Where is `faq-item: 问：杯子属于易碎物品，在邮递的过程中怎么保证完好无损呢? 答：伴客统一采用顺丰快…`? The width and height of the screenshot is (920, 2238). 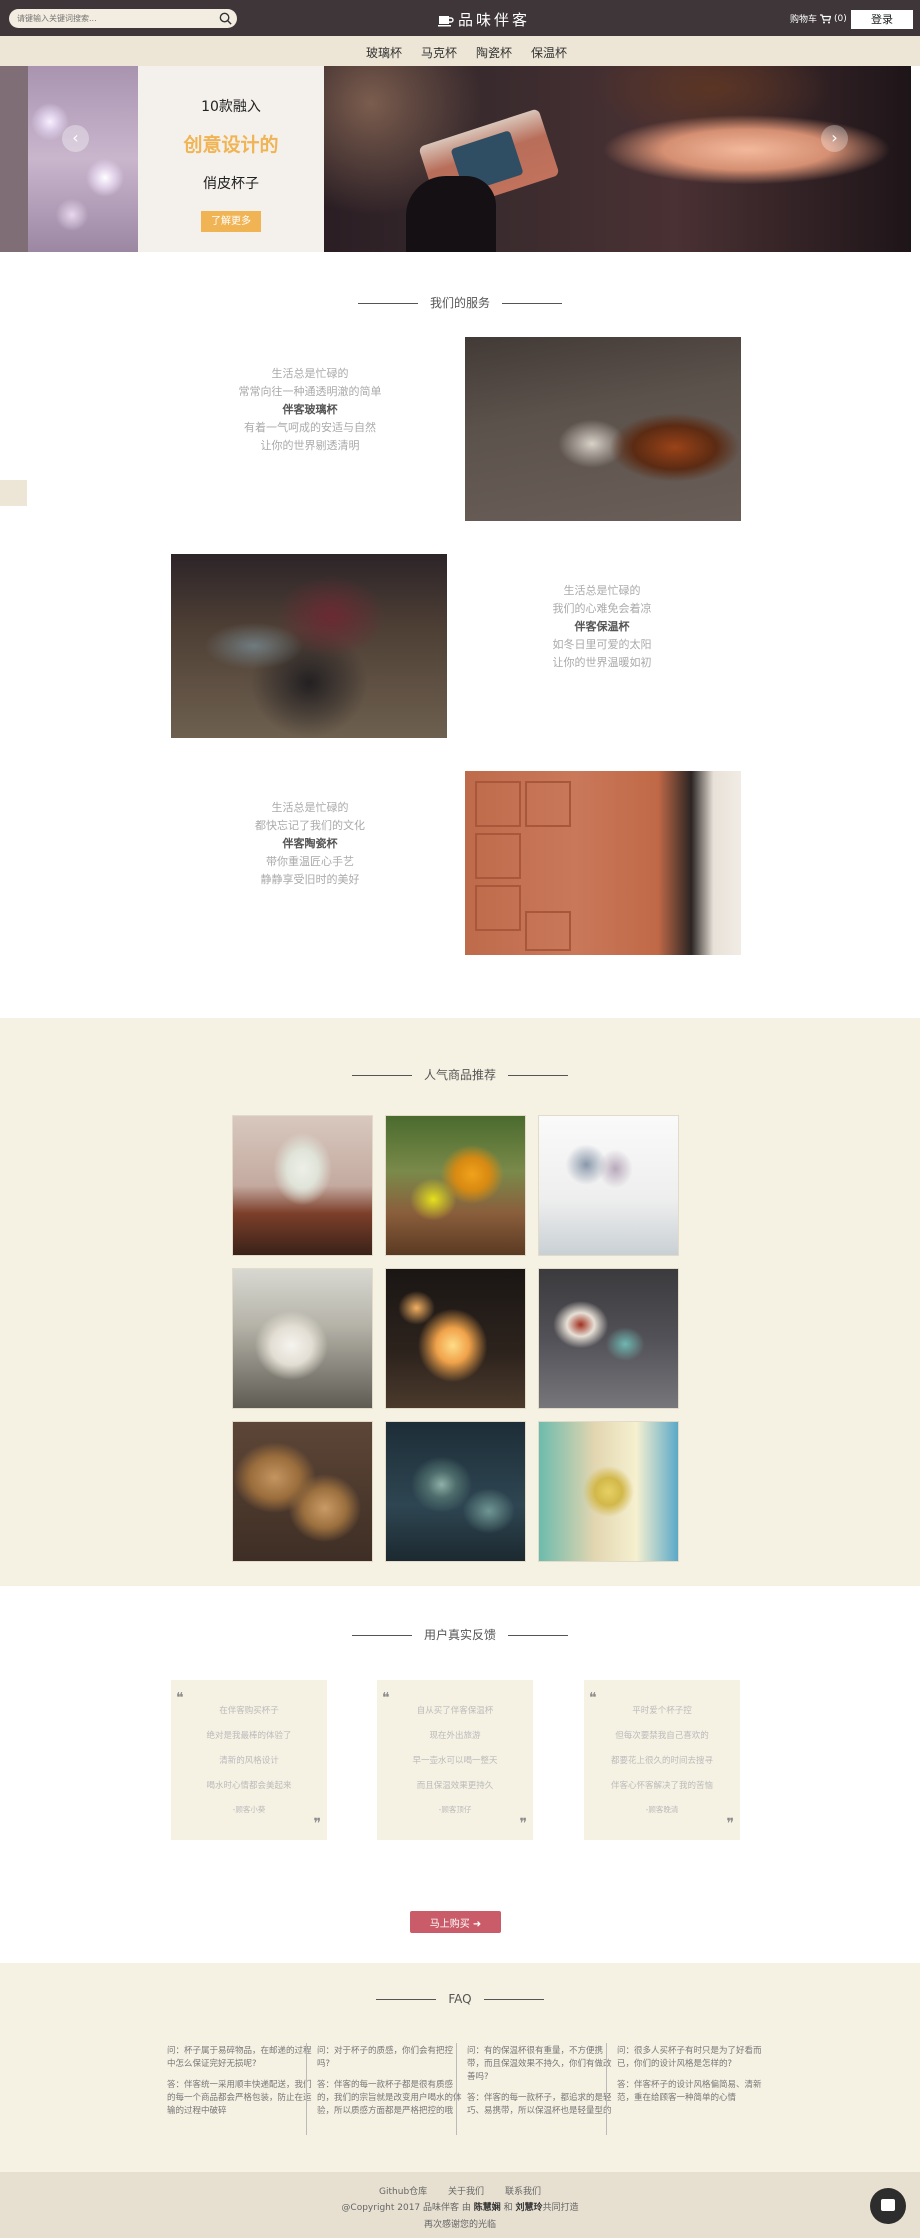
faq-item: 问：杯子属于易碎物品，在邮递的过程中怎么保证完好无损呢? 答：伴客统一采用顺丰快… is located at coordinates (241, 2081).